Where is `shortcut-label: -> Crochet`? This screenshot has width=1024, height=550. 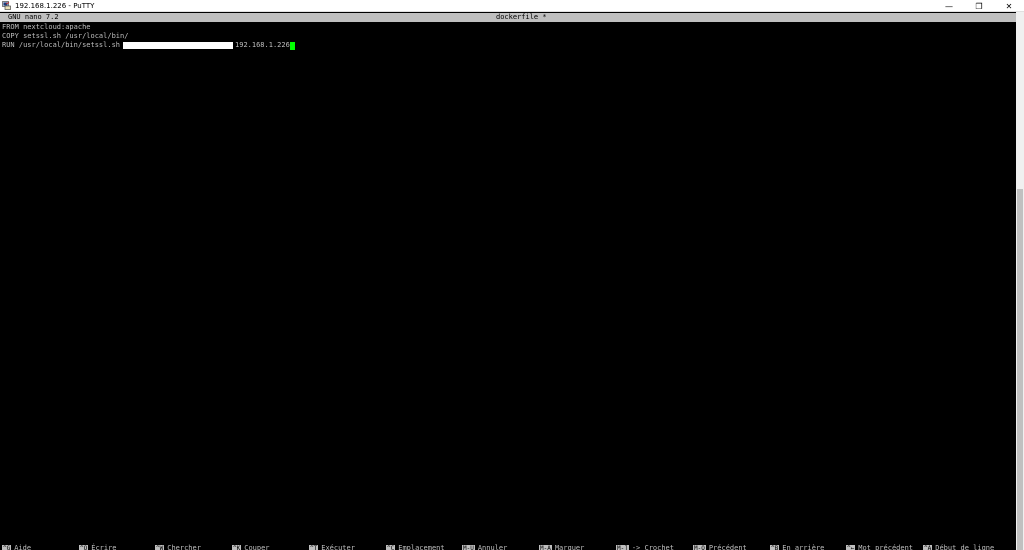 shortcut-label: -> Crochet is located at coordinates (652, 547).